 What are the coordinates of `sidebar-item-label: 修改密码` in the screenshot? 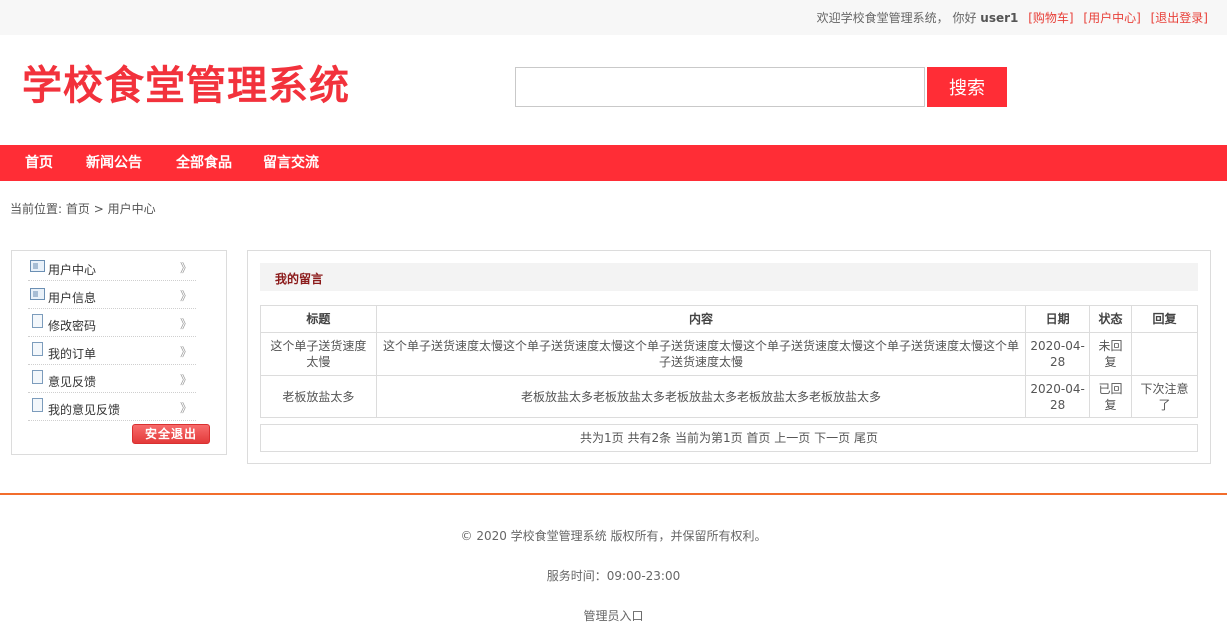 It's located at (72, 326).